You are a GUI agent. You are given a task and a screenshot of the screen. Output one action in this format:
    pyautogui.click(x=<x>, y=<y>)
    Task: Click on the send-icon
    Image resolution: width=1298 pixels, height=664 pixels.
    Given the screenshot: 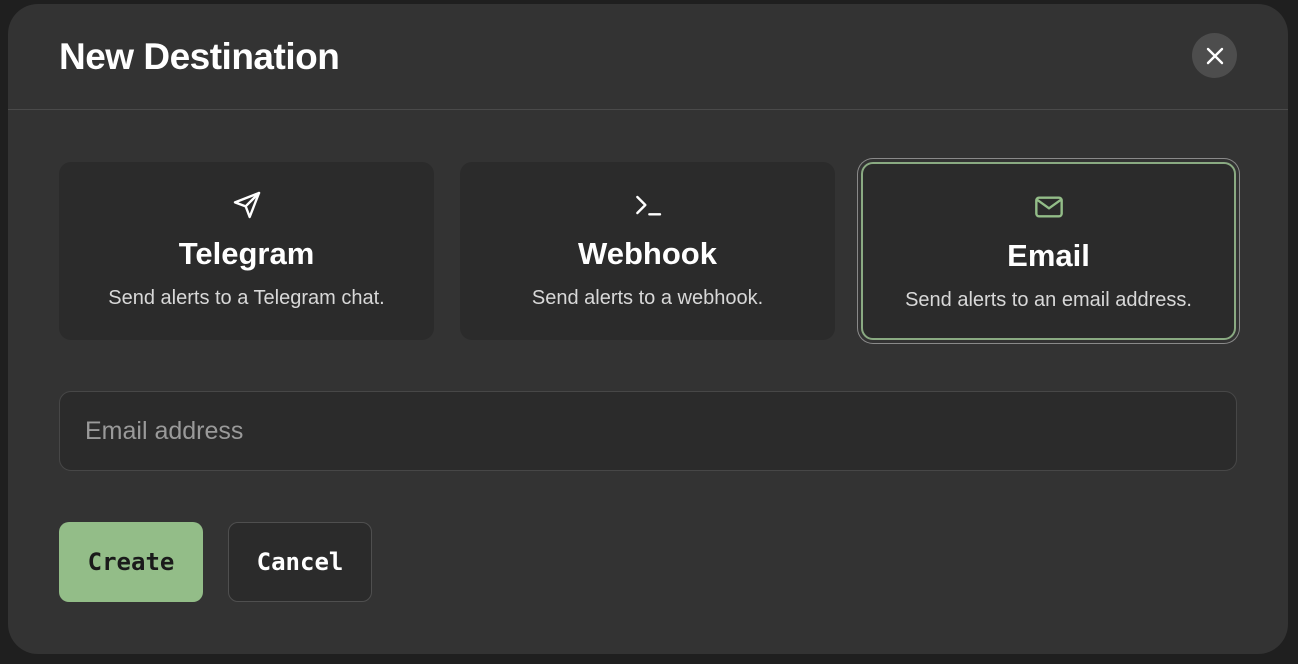 What is the action you would take?
    pyautogui.click(x=246, y=205)
    